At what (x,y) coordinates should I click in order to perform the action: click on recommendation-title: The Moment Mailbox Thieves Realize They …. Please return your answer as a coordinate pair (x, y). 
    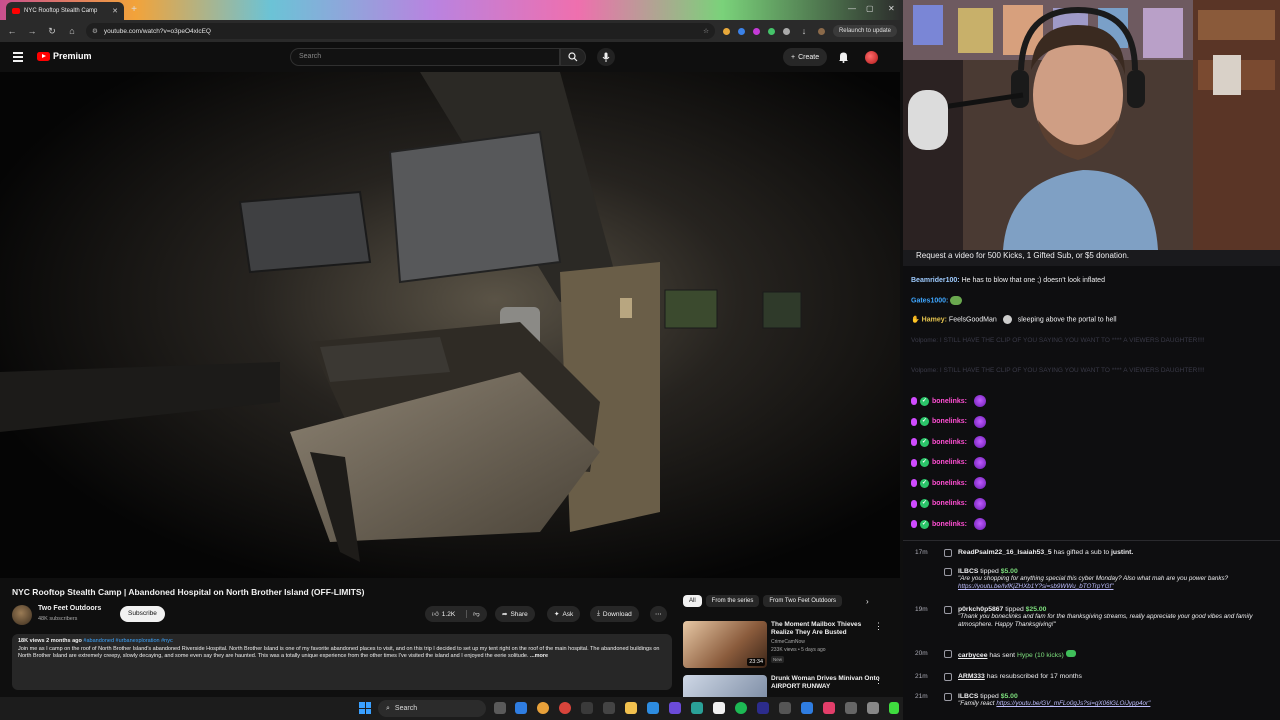
    Looking at the image, I should click on (826, 629).